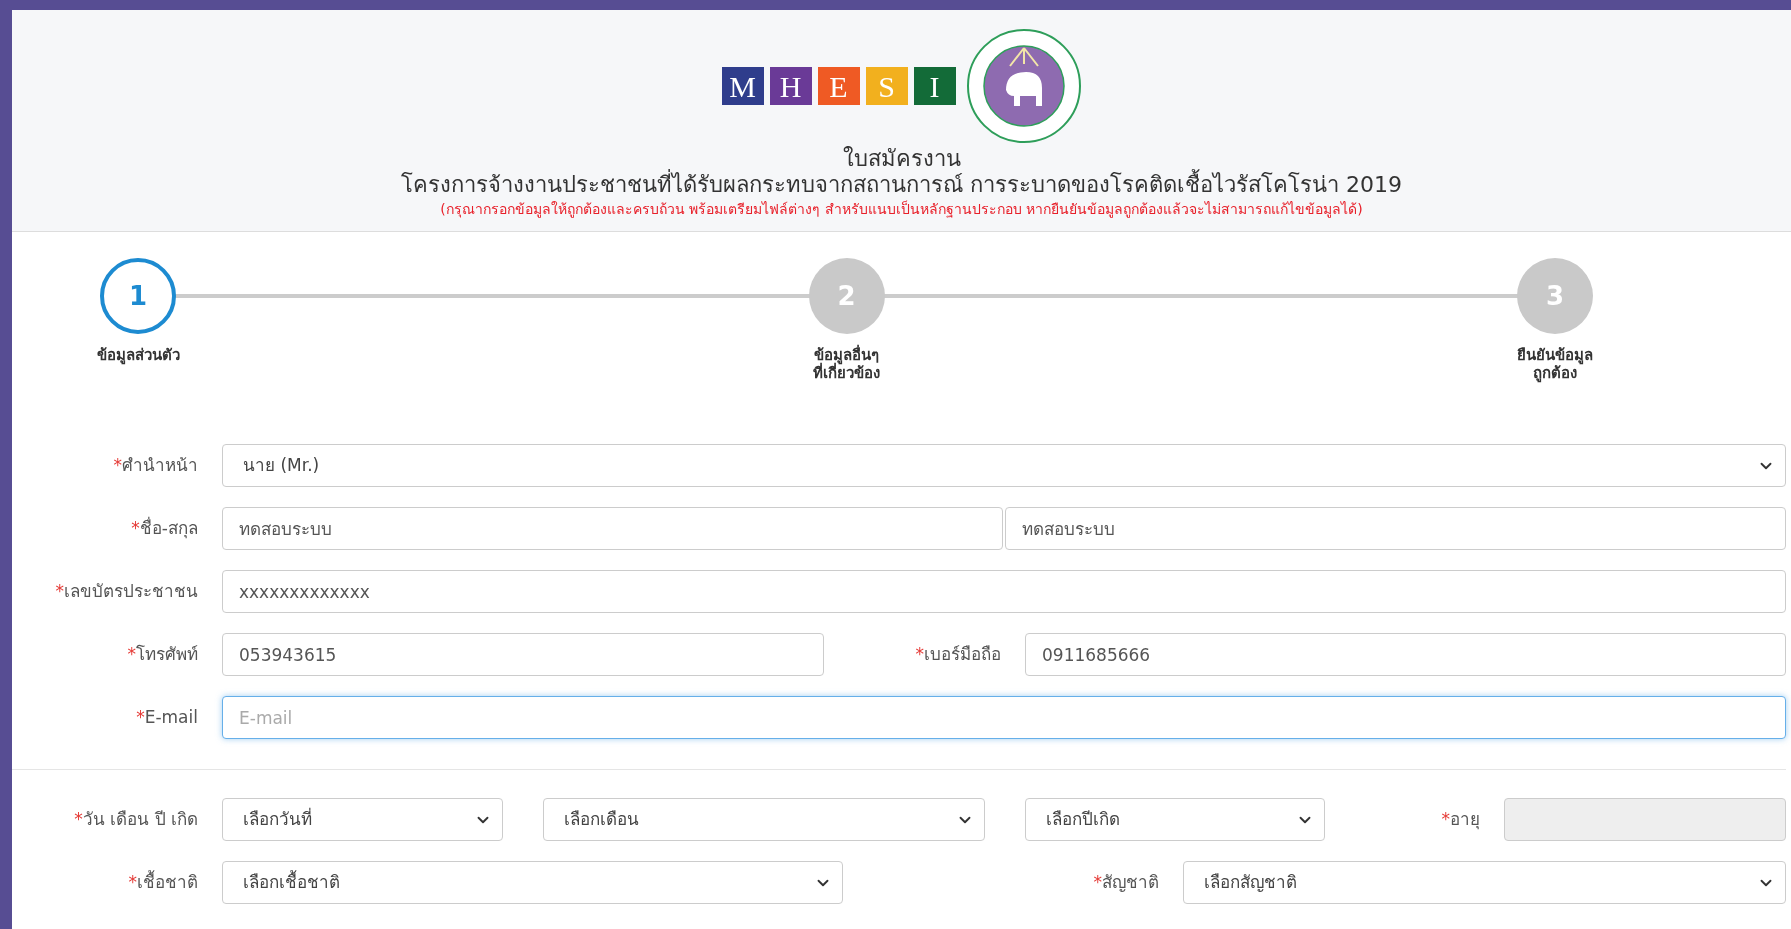  I want to click on age-field, so click(1645, 819).